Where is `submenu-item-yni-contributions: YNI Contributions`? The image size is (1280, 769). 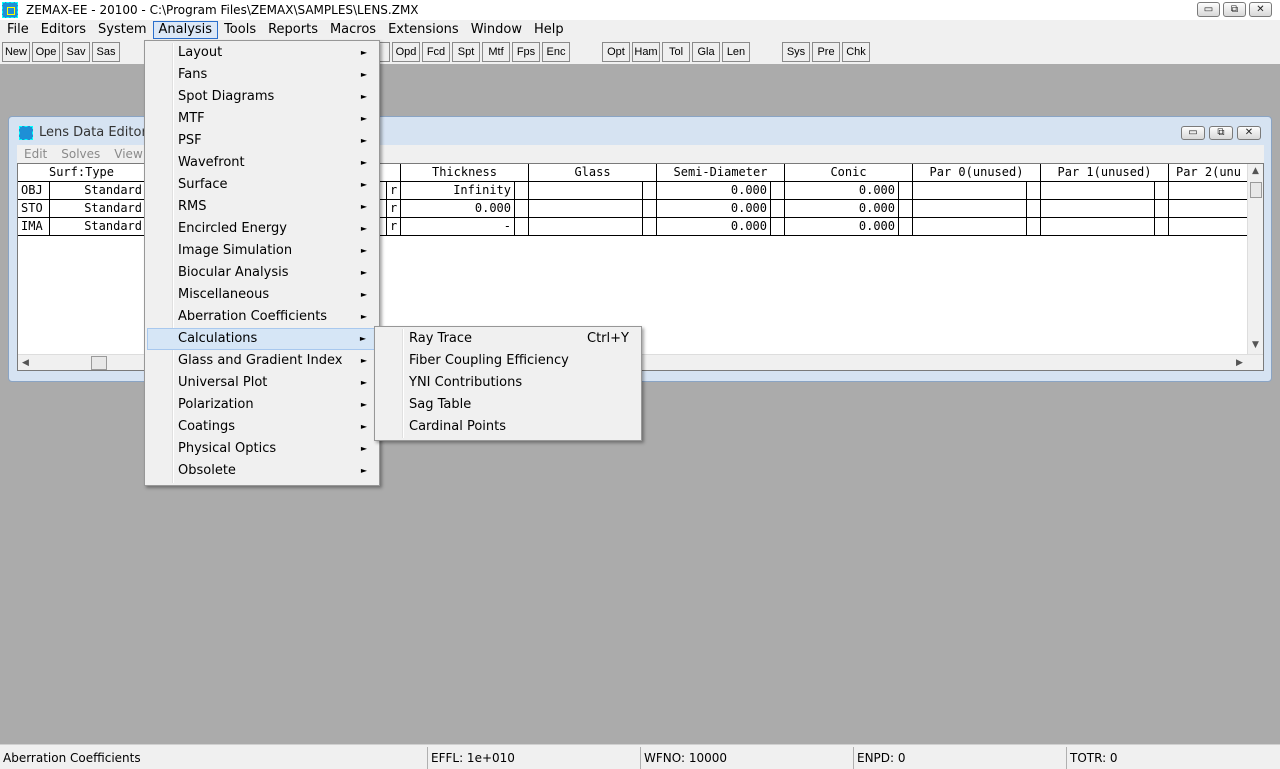
submenu-item-yni-contributions: YNI Contributions is located at coordinates (508, 383).